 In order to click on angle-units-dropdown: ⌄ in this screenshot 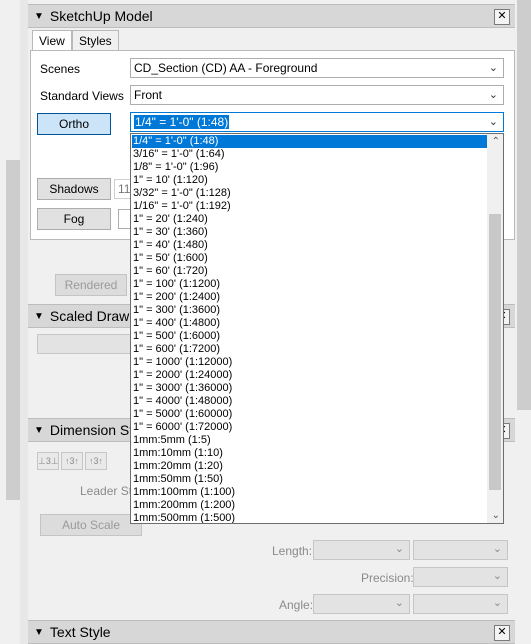, I will do `click(361, 604)`.